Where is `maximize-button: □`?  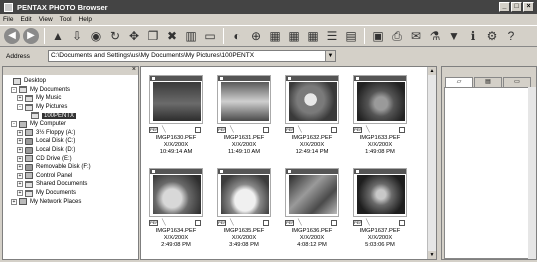
maximize-button: □ is located at coordinates (516, 7).